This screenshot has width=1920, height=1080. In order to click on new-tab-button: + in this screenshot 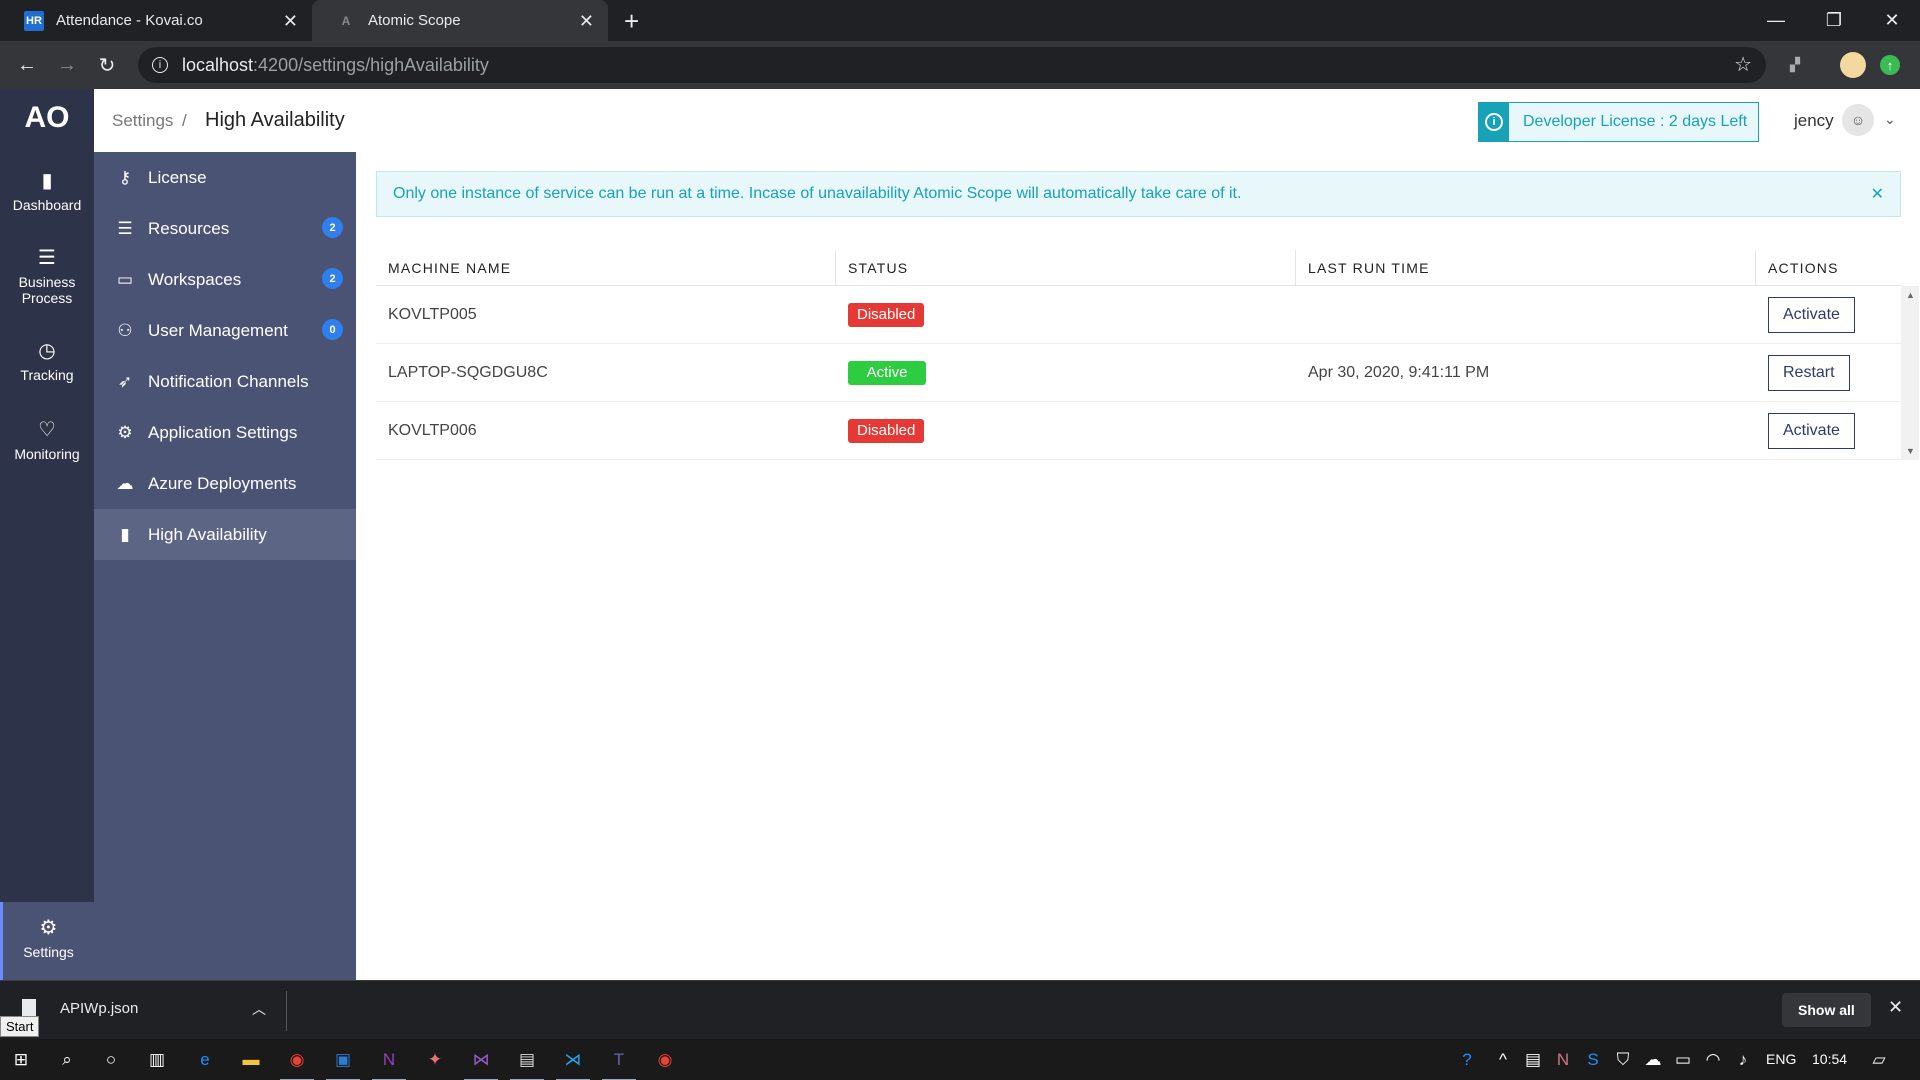, I will do `click(631, 21)`.